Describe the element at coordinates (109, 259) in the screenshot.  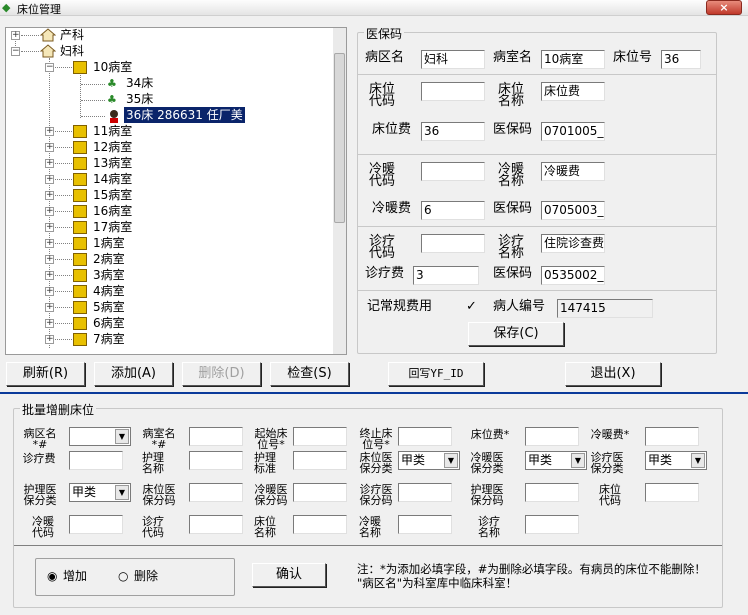
I see `tree-node-ward: 2病室` at that location.